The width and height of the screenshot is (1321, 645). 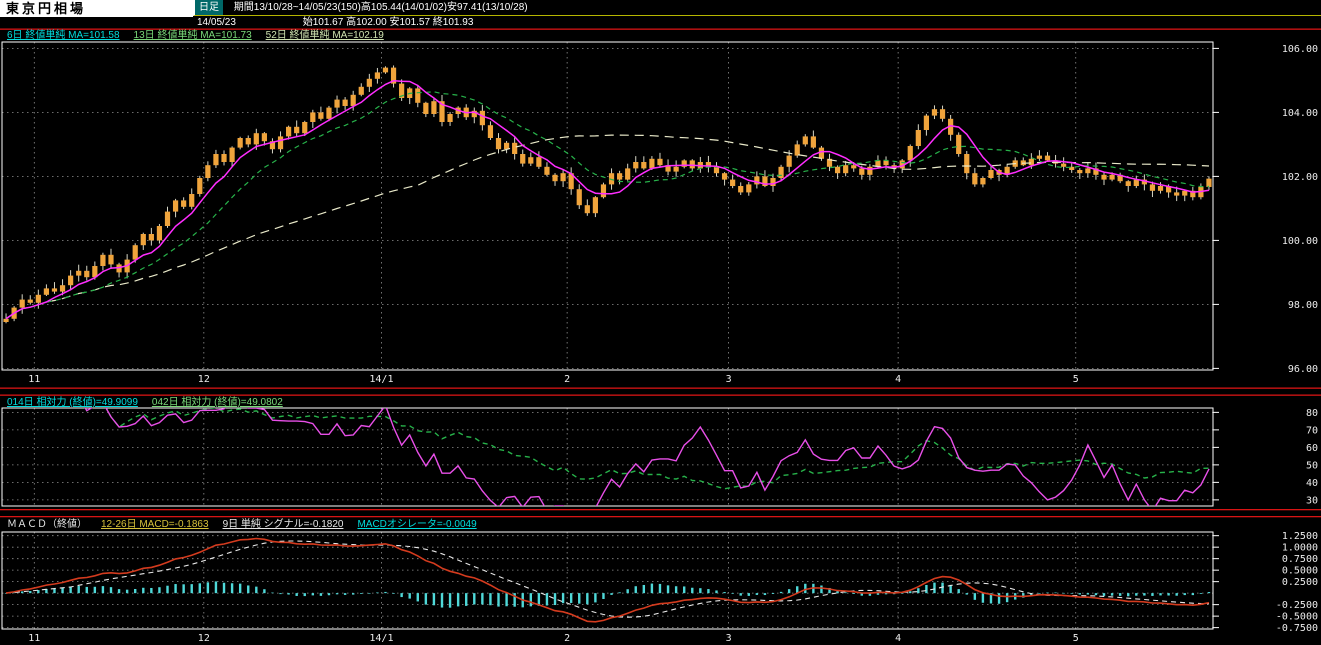 I want to click on day-ohlc-label: 始101.67 高102.00 安101.57 終101.93, so click(x=388, y=22).